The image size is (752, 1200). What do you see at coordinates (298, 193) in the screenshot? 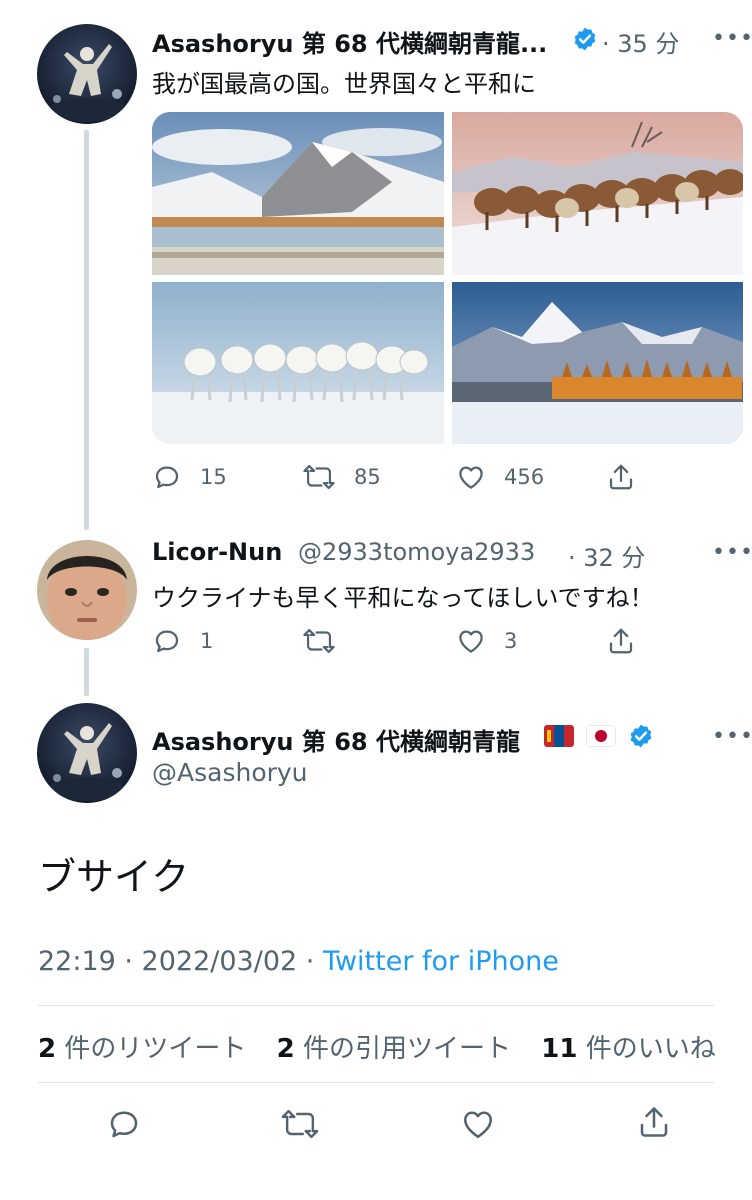
I see `photo-mountain-lake` at bounding box center [298, 193].